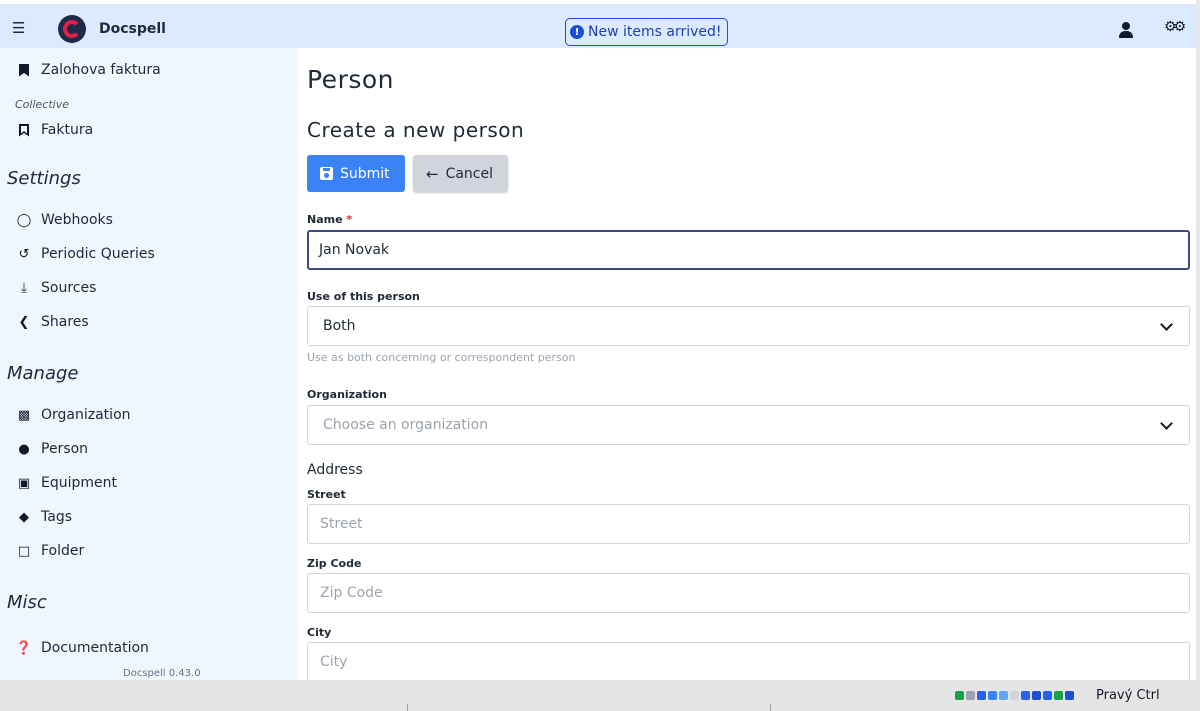 This screenshot has height=711, width=1200. I want to click on sidebar-item-label: Tags, so click(56, 517).